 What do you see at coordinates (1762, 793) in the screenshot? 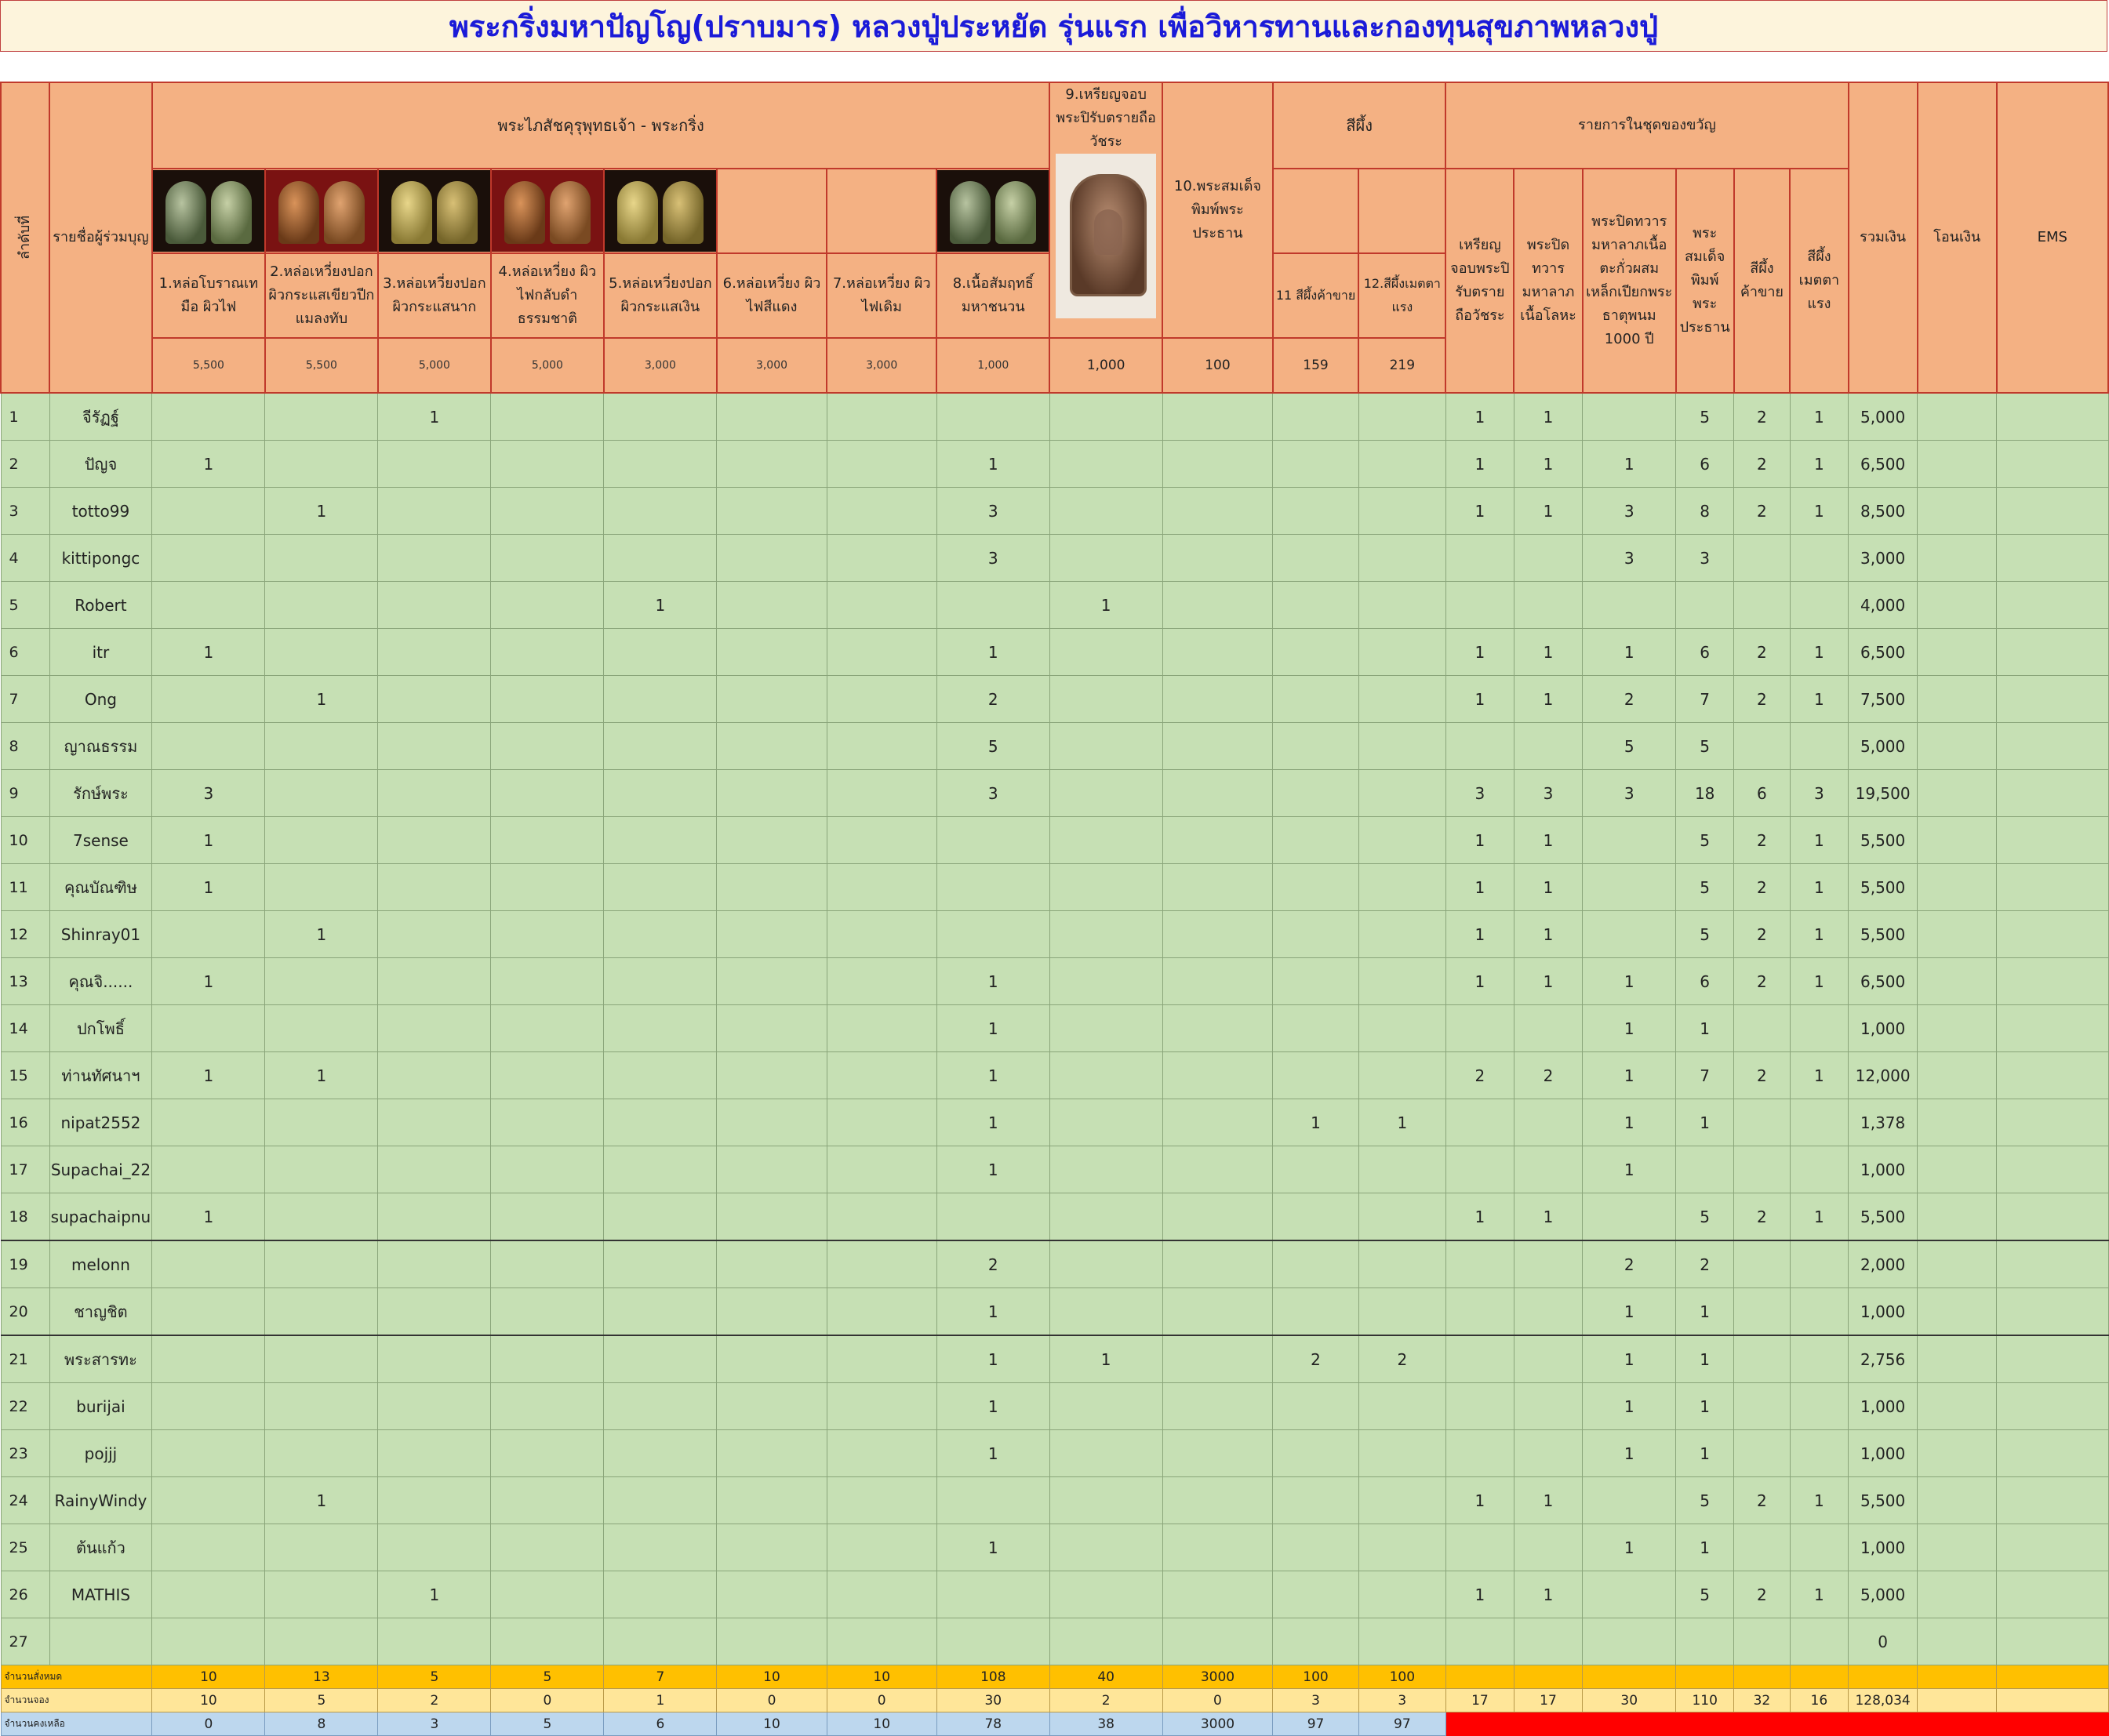
I see `quantity-cell: 6` at bounding box center [1762, 793].